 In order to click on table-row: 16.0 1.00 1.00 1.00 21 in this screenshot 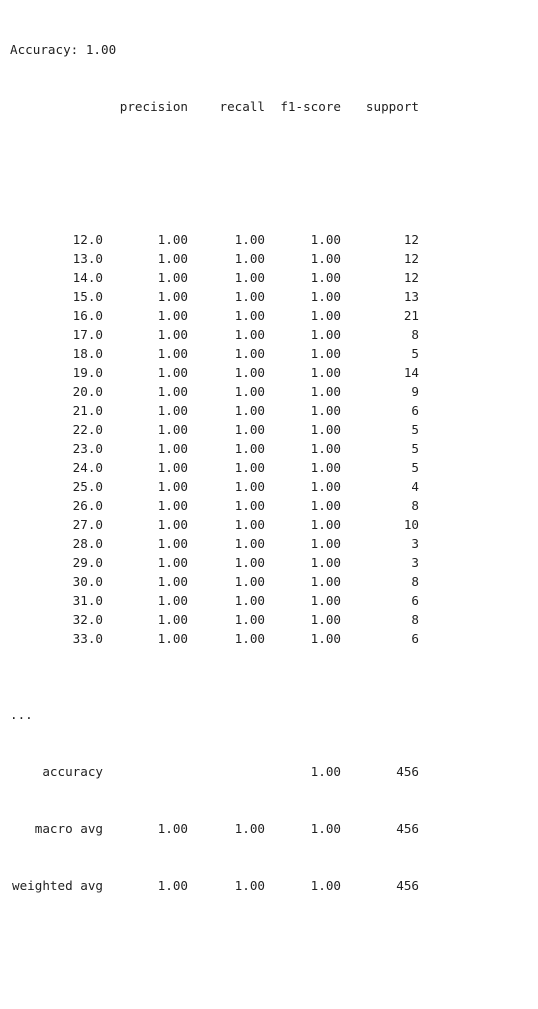, I will do `click(270, 315)`.